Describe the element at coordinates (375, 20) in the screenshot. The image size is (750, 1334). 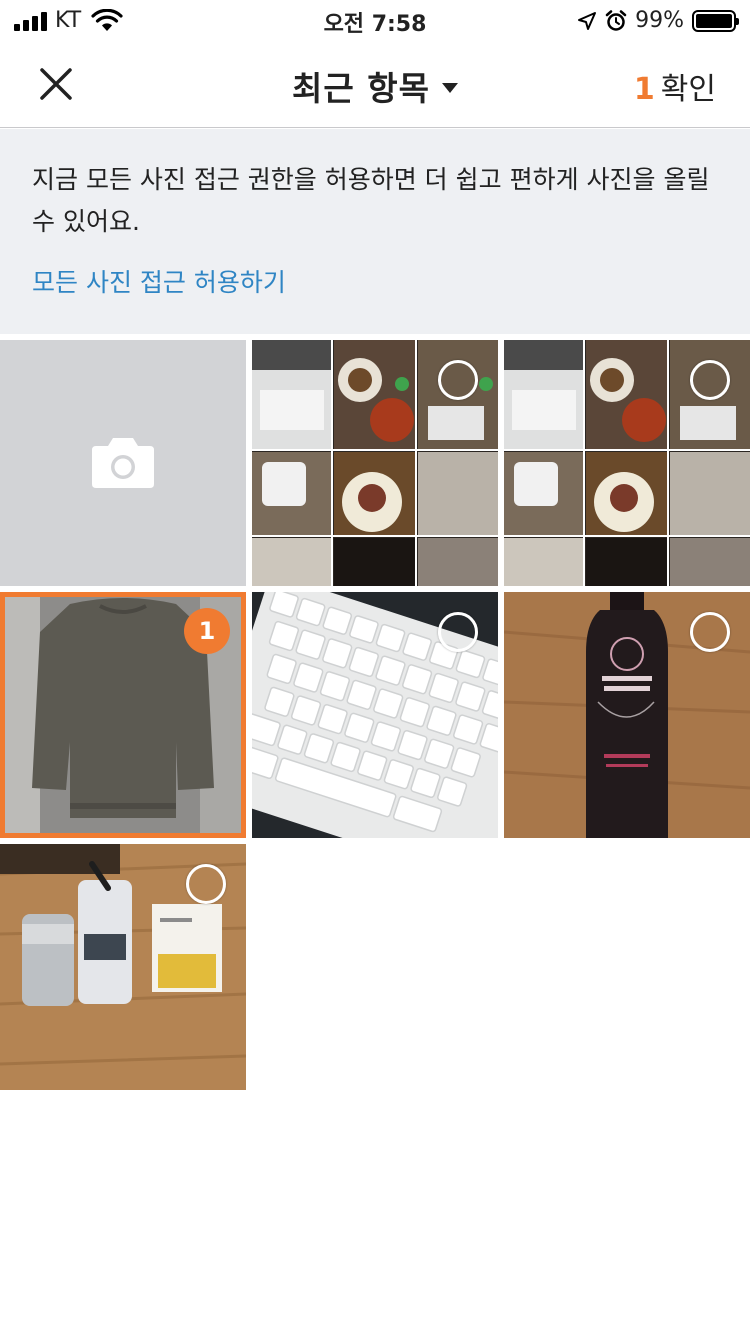
I see `status-bar: KT 오전 7:58 99%` at that location.